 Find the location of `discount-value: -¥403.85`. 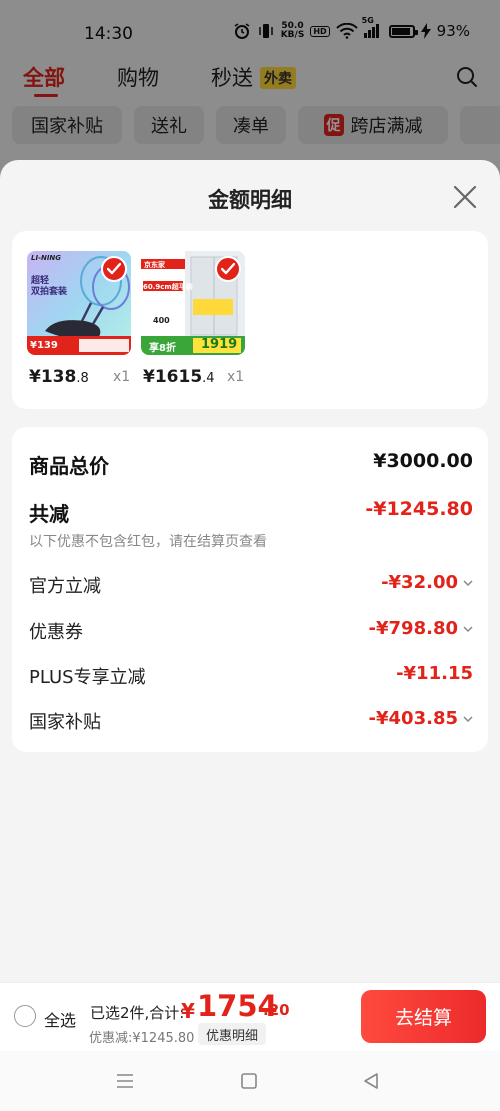

discount-value: -¥403.85 is located at coordinates (421, 718).